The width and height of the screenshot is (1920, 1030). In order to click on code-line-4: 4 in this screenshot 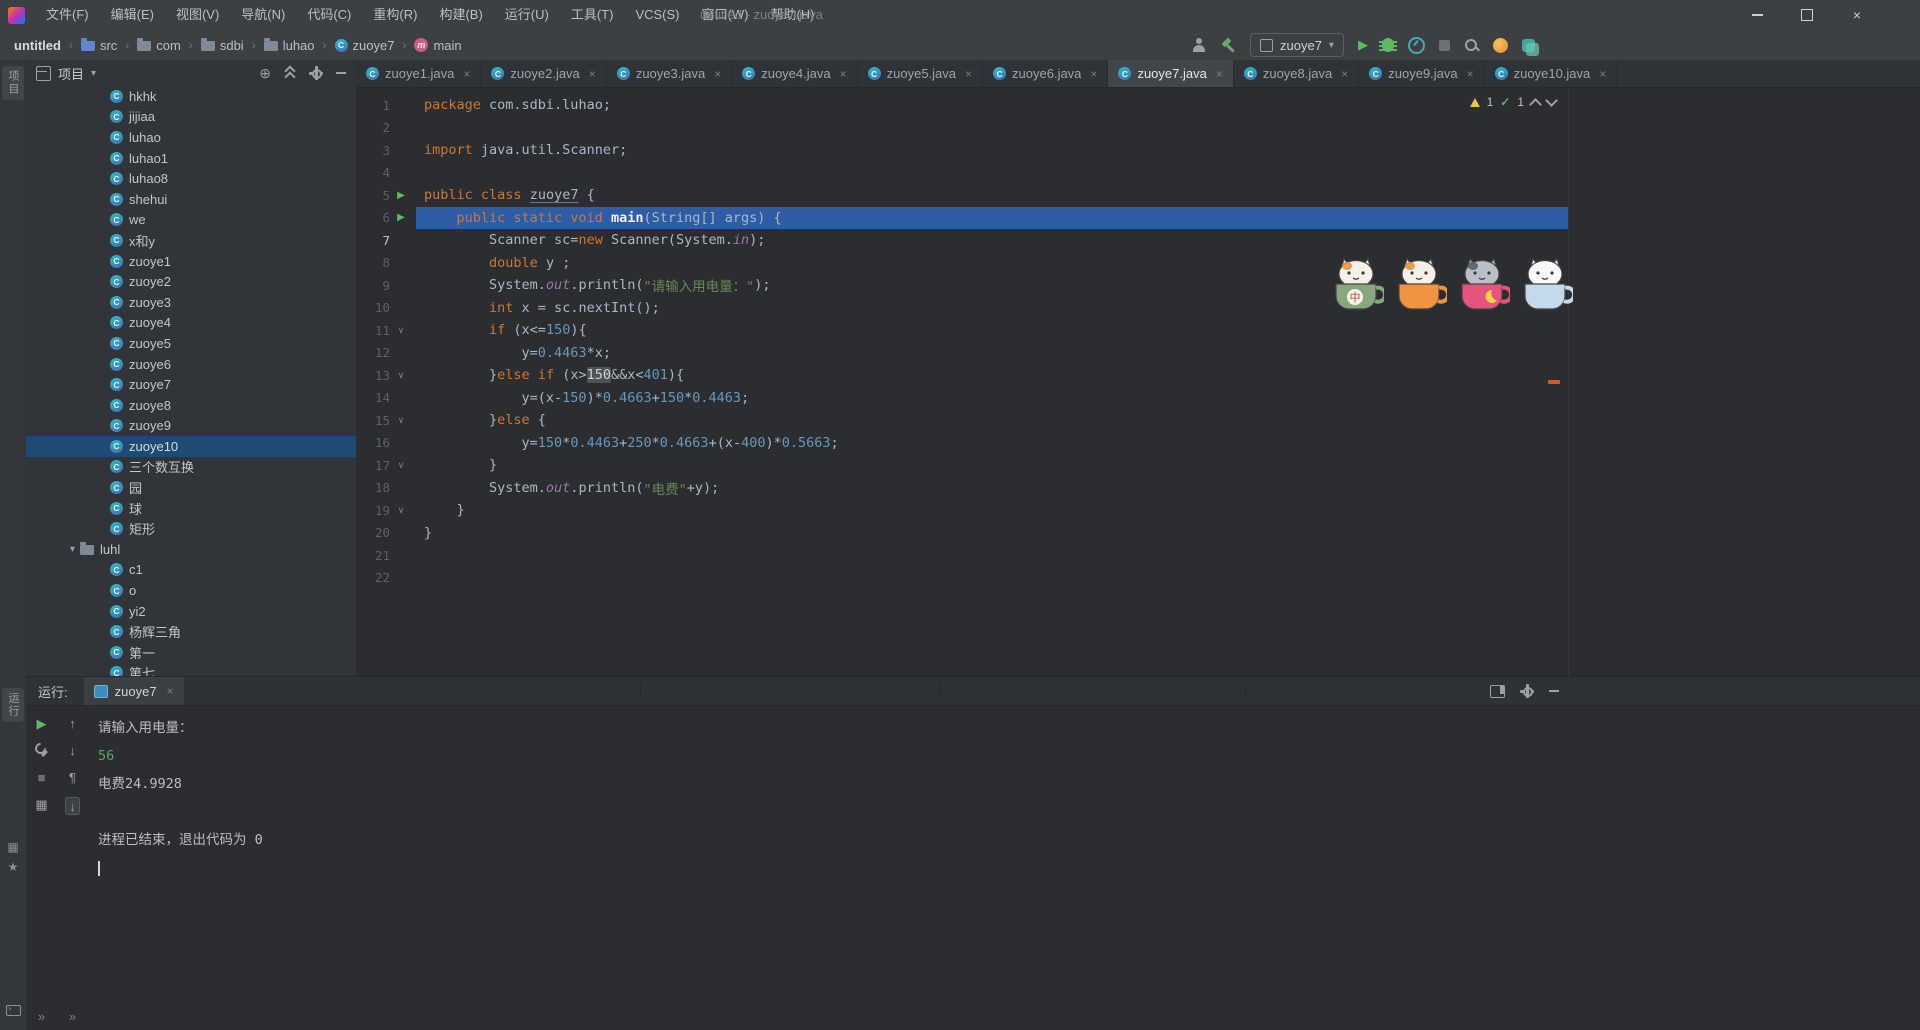, I will do `click(962, 173)`.